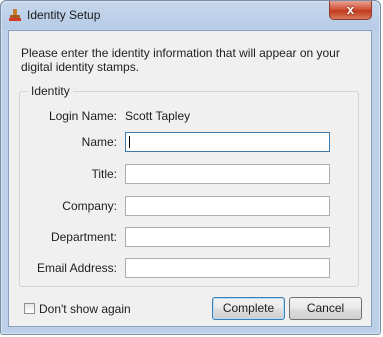  I want to click on close-icon: x, so click(350, 9).